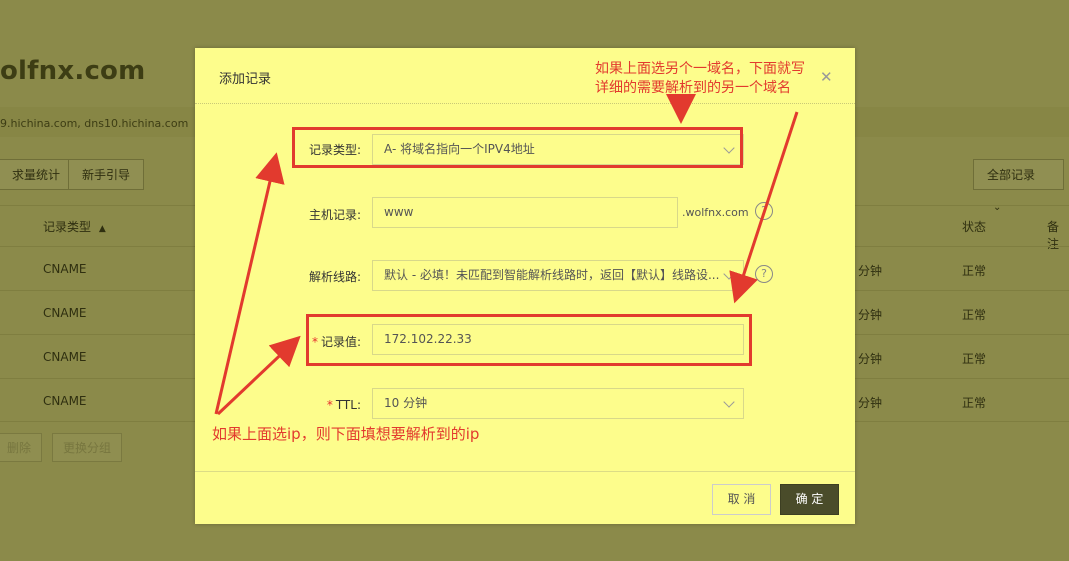 The image size is (1069, 561). I want to click on filter-dropdown: 全部记录 ⌄, so click(1018, 186).